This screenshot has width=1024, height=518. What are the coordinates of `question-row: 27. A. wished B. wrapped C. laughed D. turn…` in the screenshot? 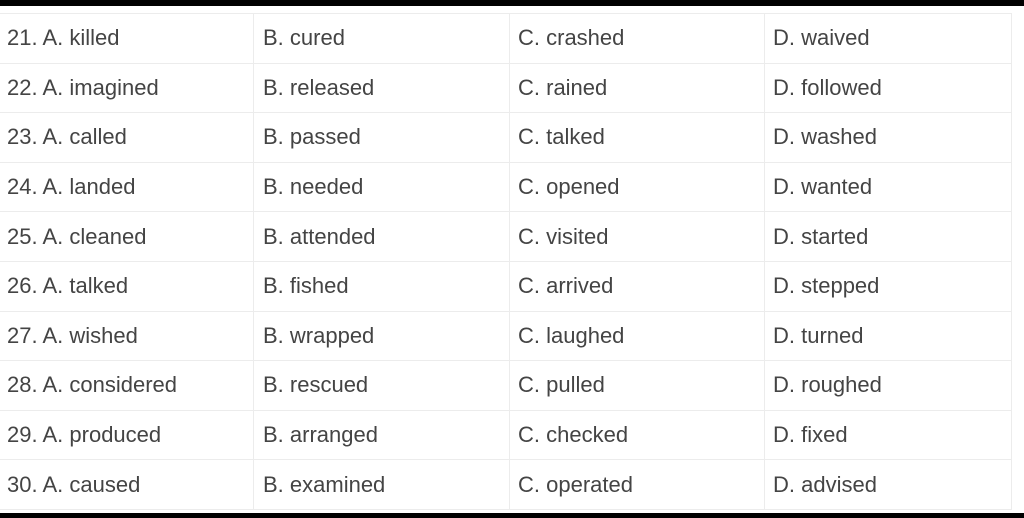 It's located at (506, 336).